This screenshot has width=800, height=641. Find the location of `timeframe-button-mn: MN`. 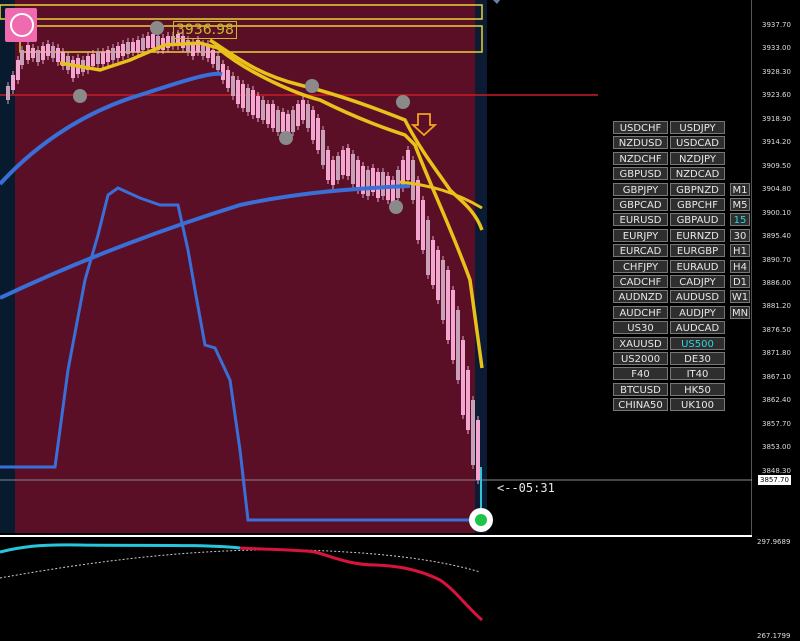

timeframe-button-mn: MN is located at coordinates (740, 312).